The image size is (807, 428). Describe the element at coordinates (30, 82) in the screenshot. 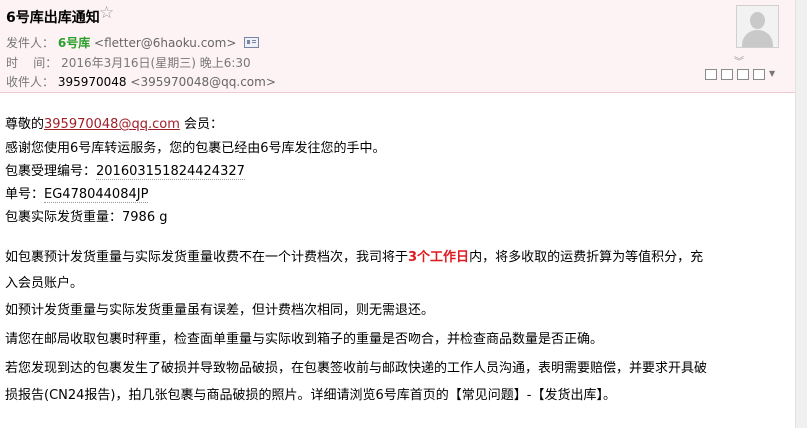

I see `recipient-label: 收件人：` at that location.